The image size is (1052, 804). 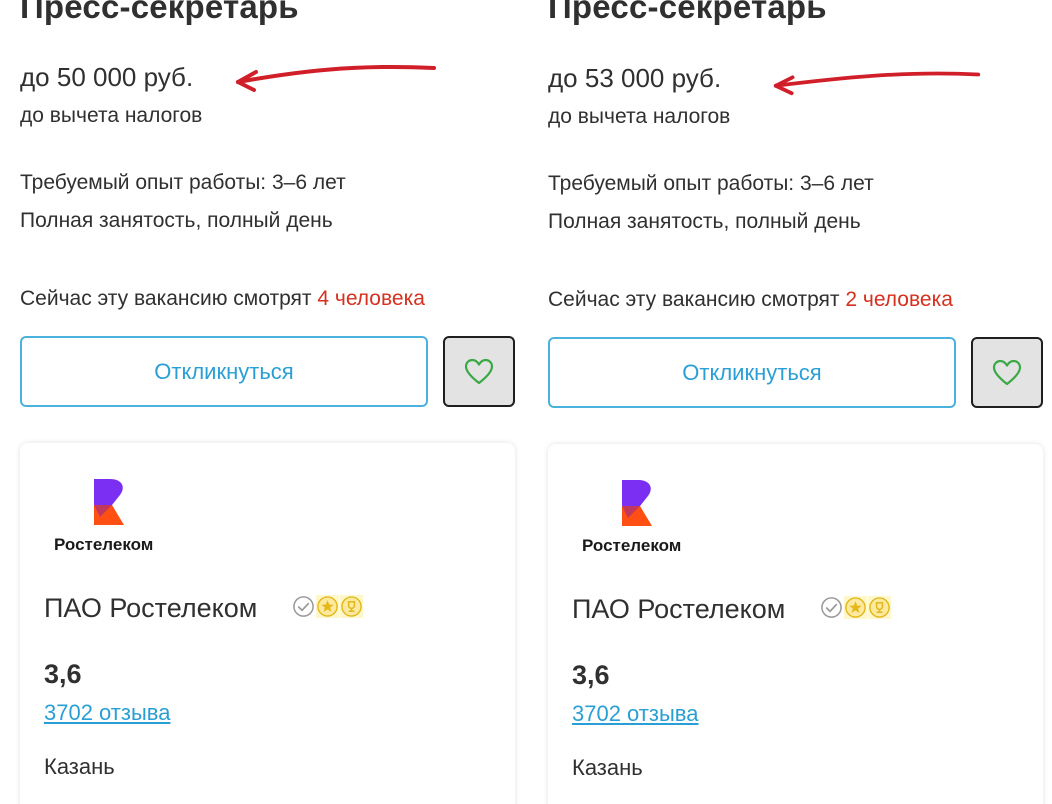 I want to click on viewers-count: 4 человека, so click(x=371, y=298).